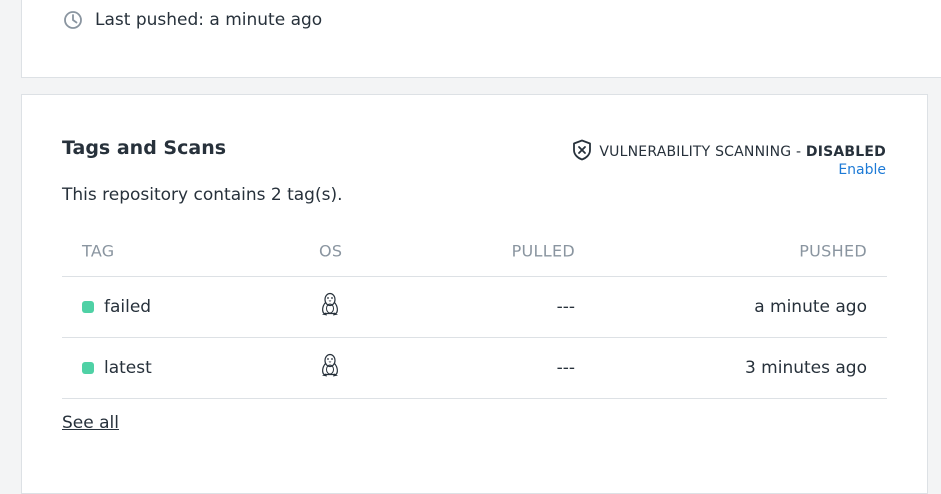 This screenshot has height=494, width=941. Describe the element at coordinates (845, 152) in the screenshot. I see `vulnerability-status: DISABLED` at that location.